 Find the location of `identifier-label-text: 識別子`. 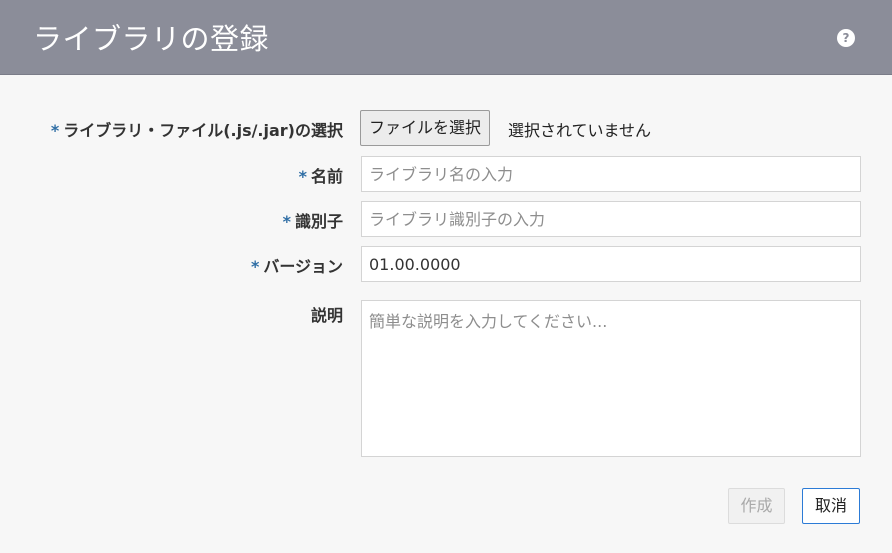

identifier-label-text: 識別子 is located at coordinates (318, 221).